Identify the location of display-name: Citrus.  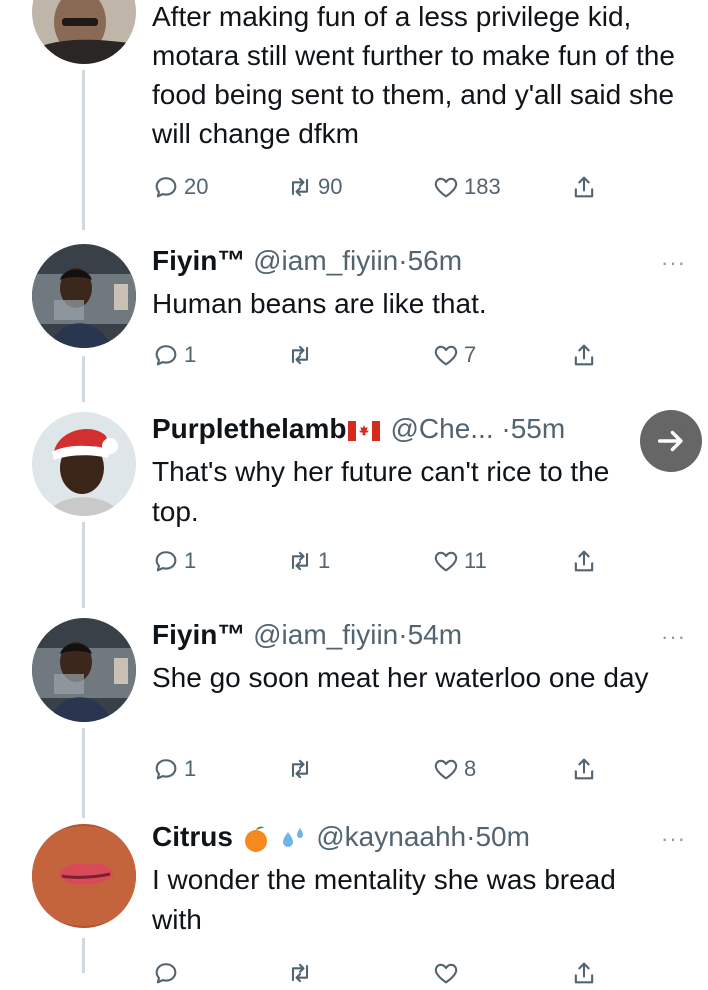
(192, 836).